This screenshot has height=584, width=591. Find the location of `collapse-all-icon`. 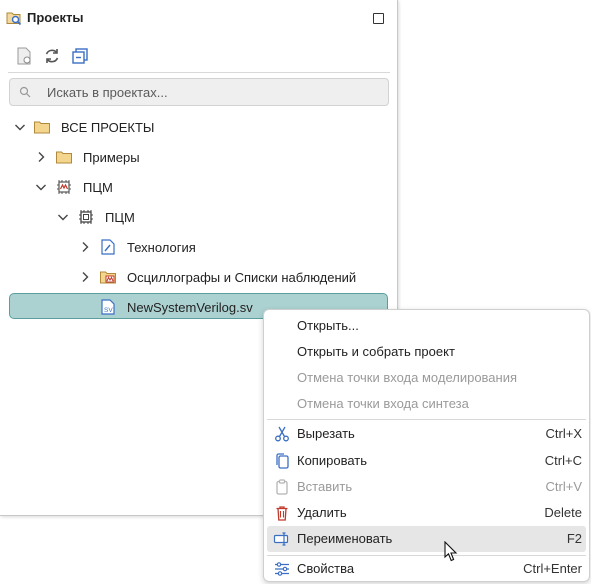

collapse-all-icon is located at coordinates (80, 56).